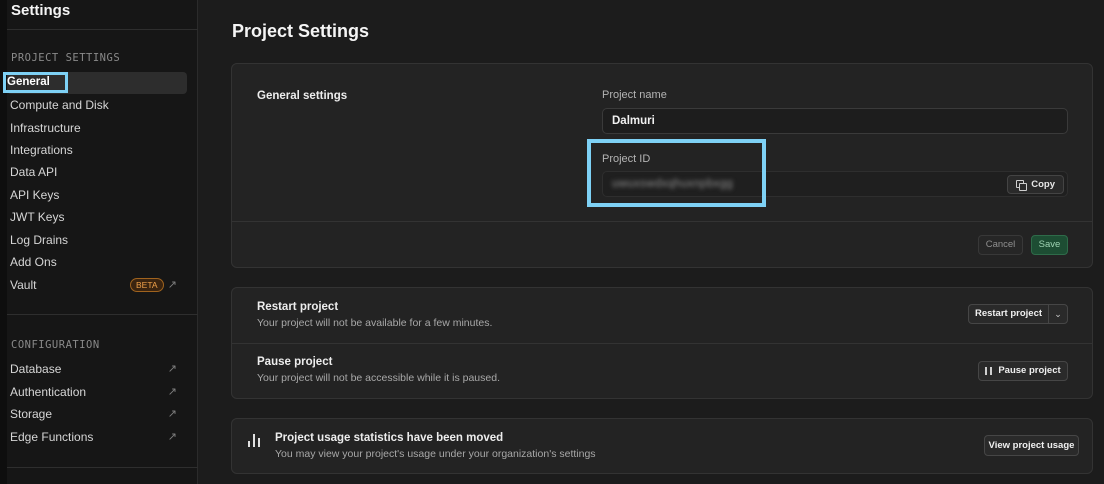 The height and width of the screenshot is (484, 1104). Describe the element at coordinates (28, 82) in the screenshot. I see `sidebar-item-general-label: General` at that location.